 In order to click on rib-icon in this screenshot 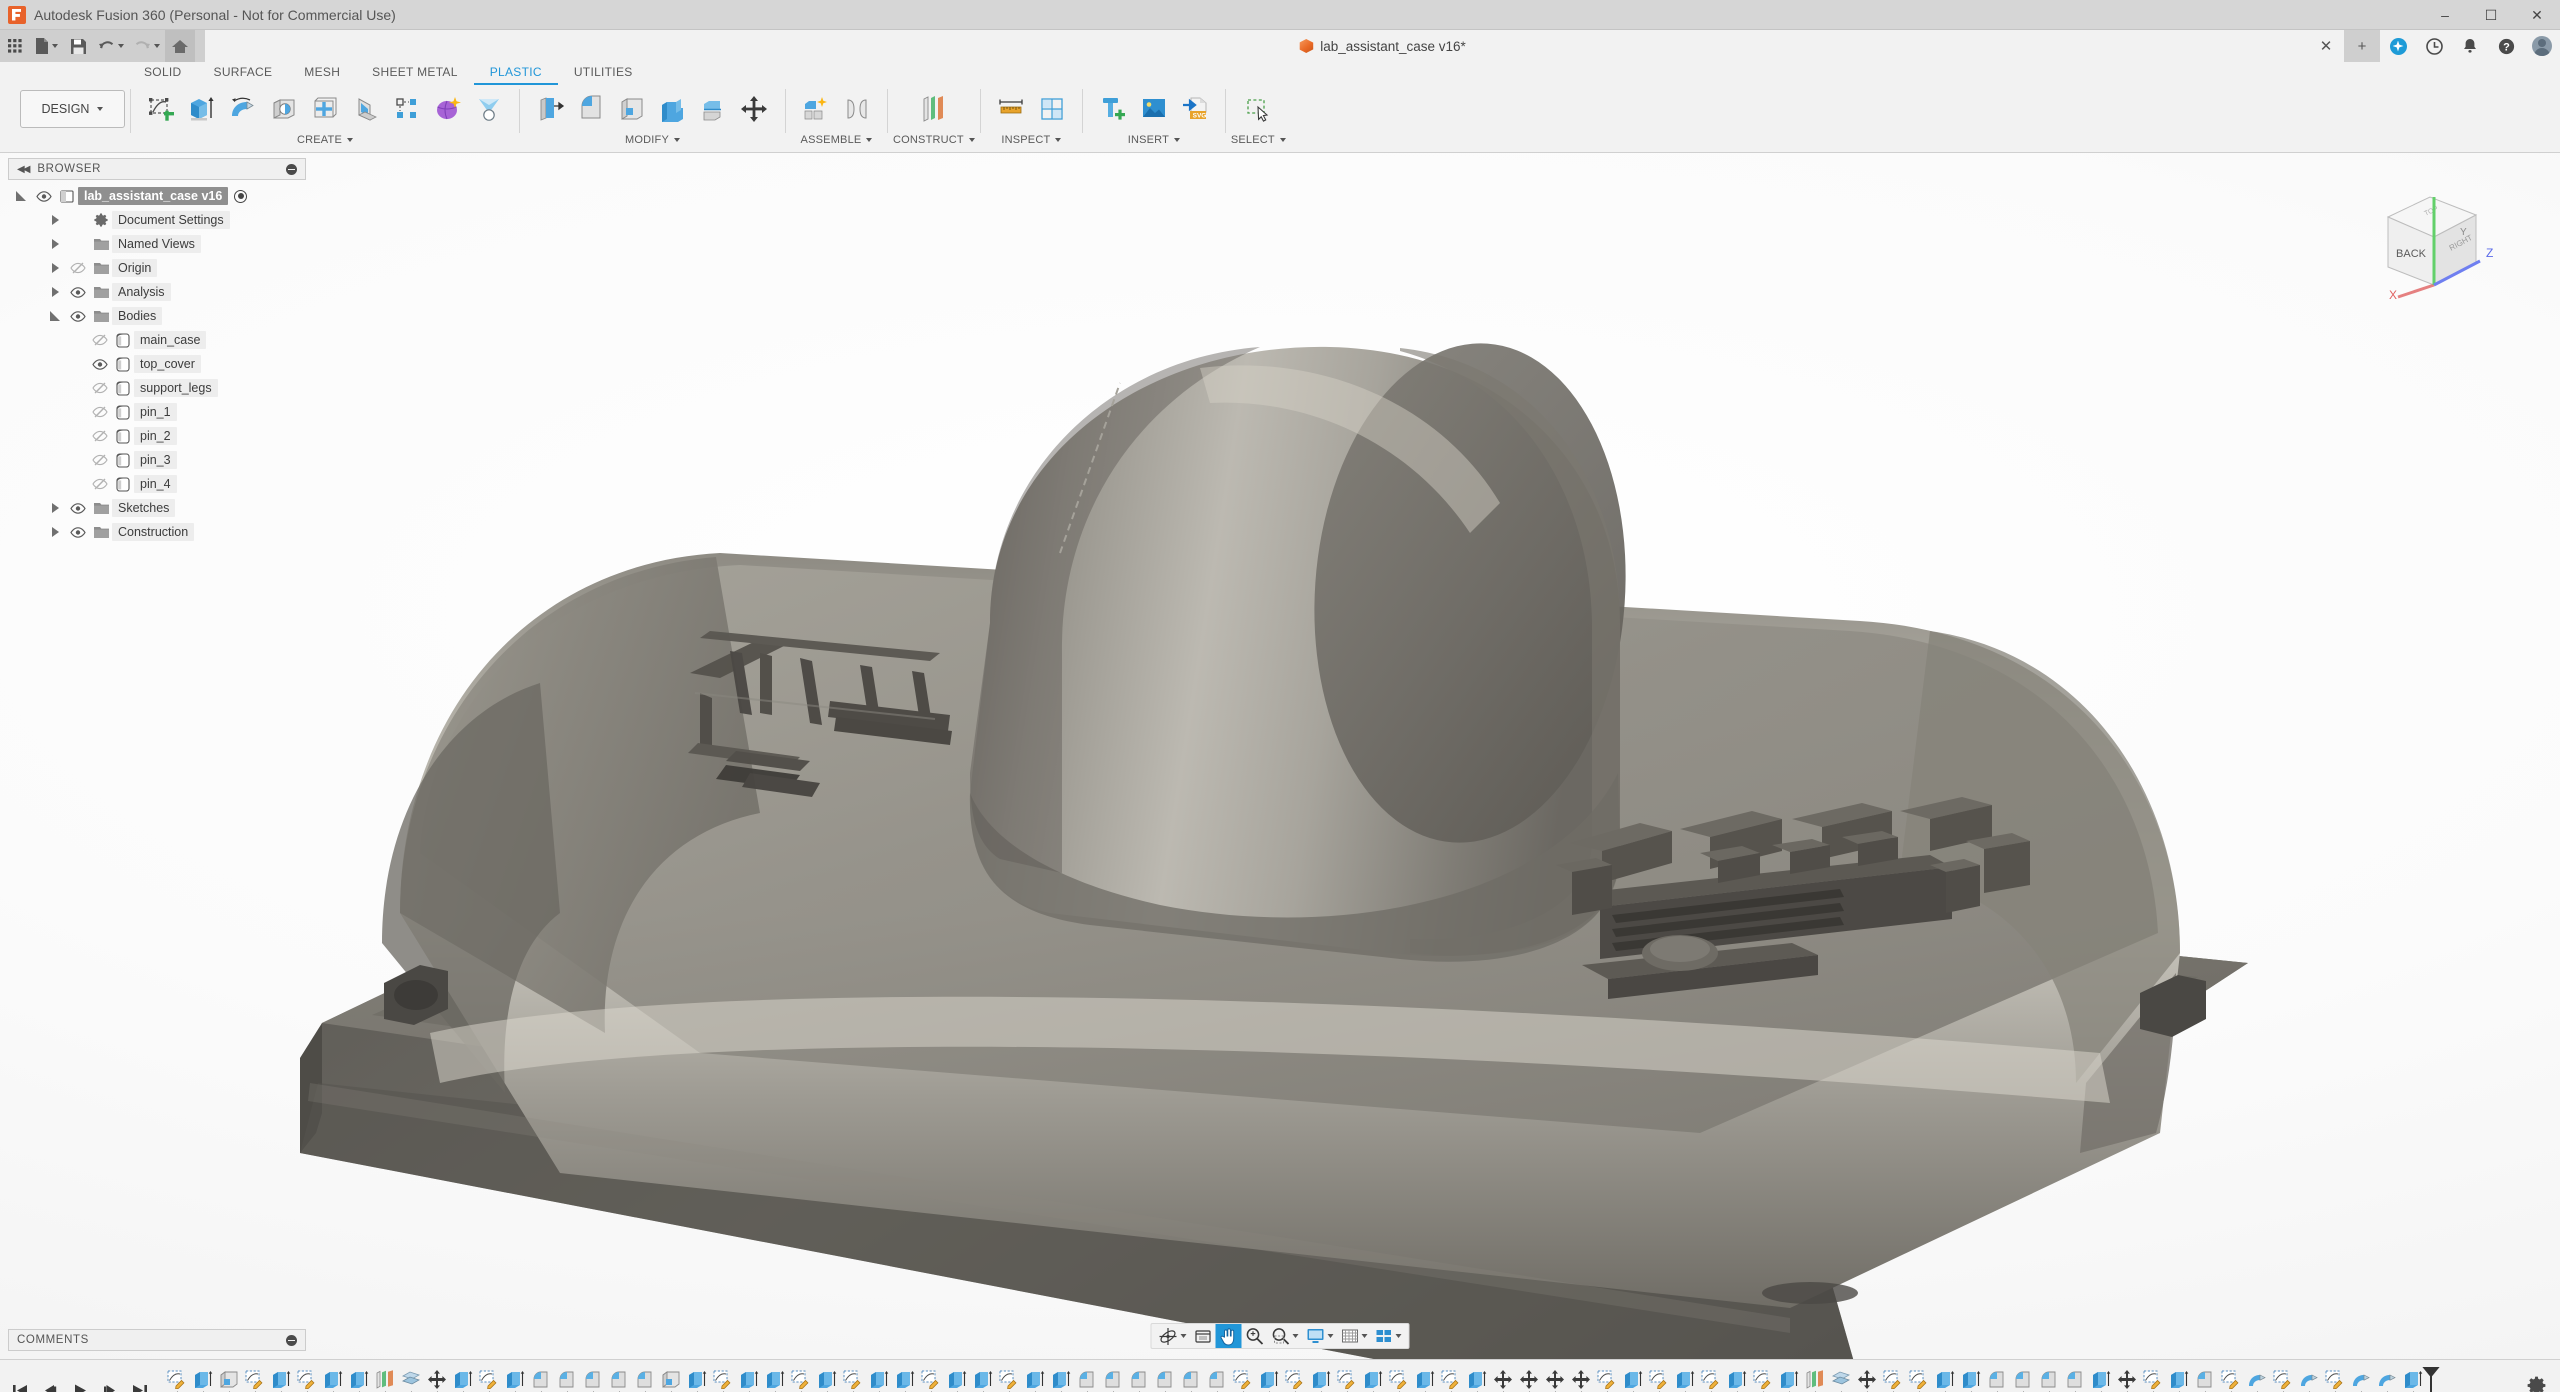, I will do `click(366, 109)`.